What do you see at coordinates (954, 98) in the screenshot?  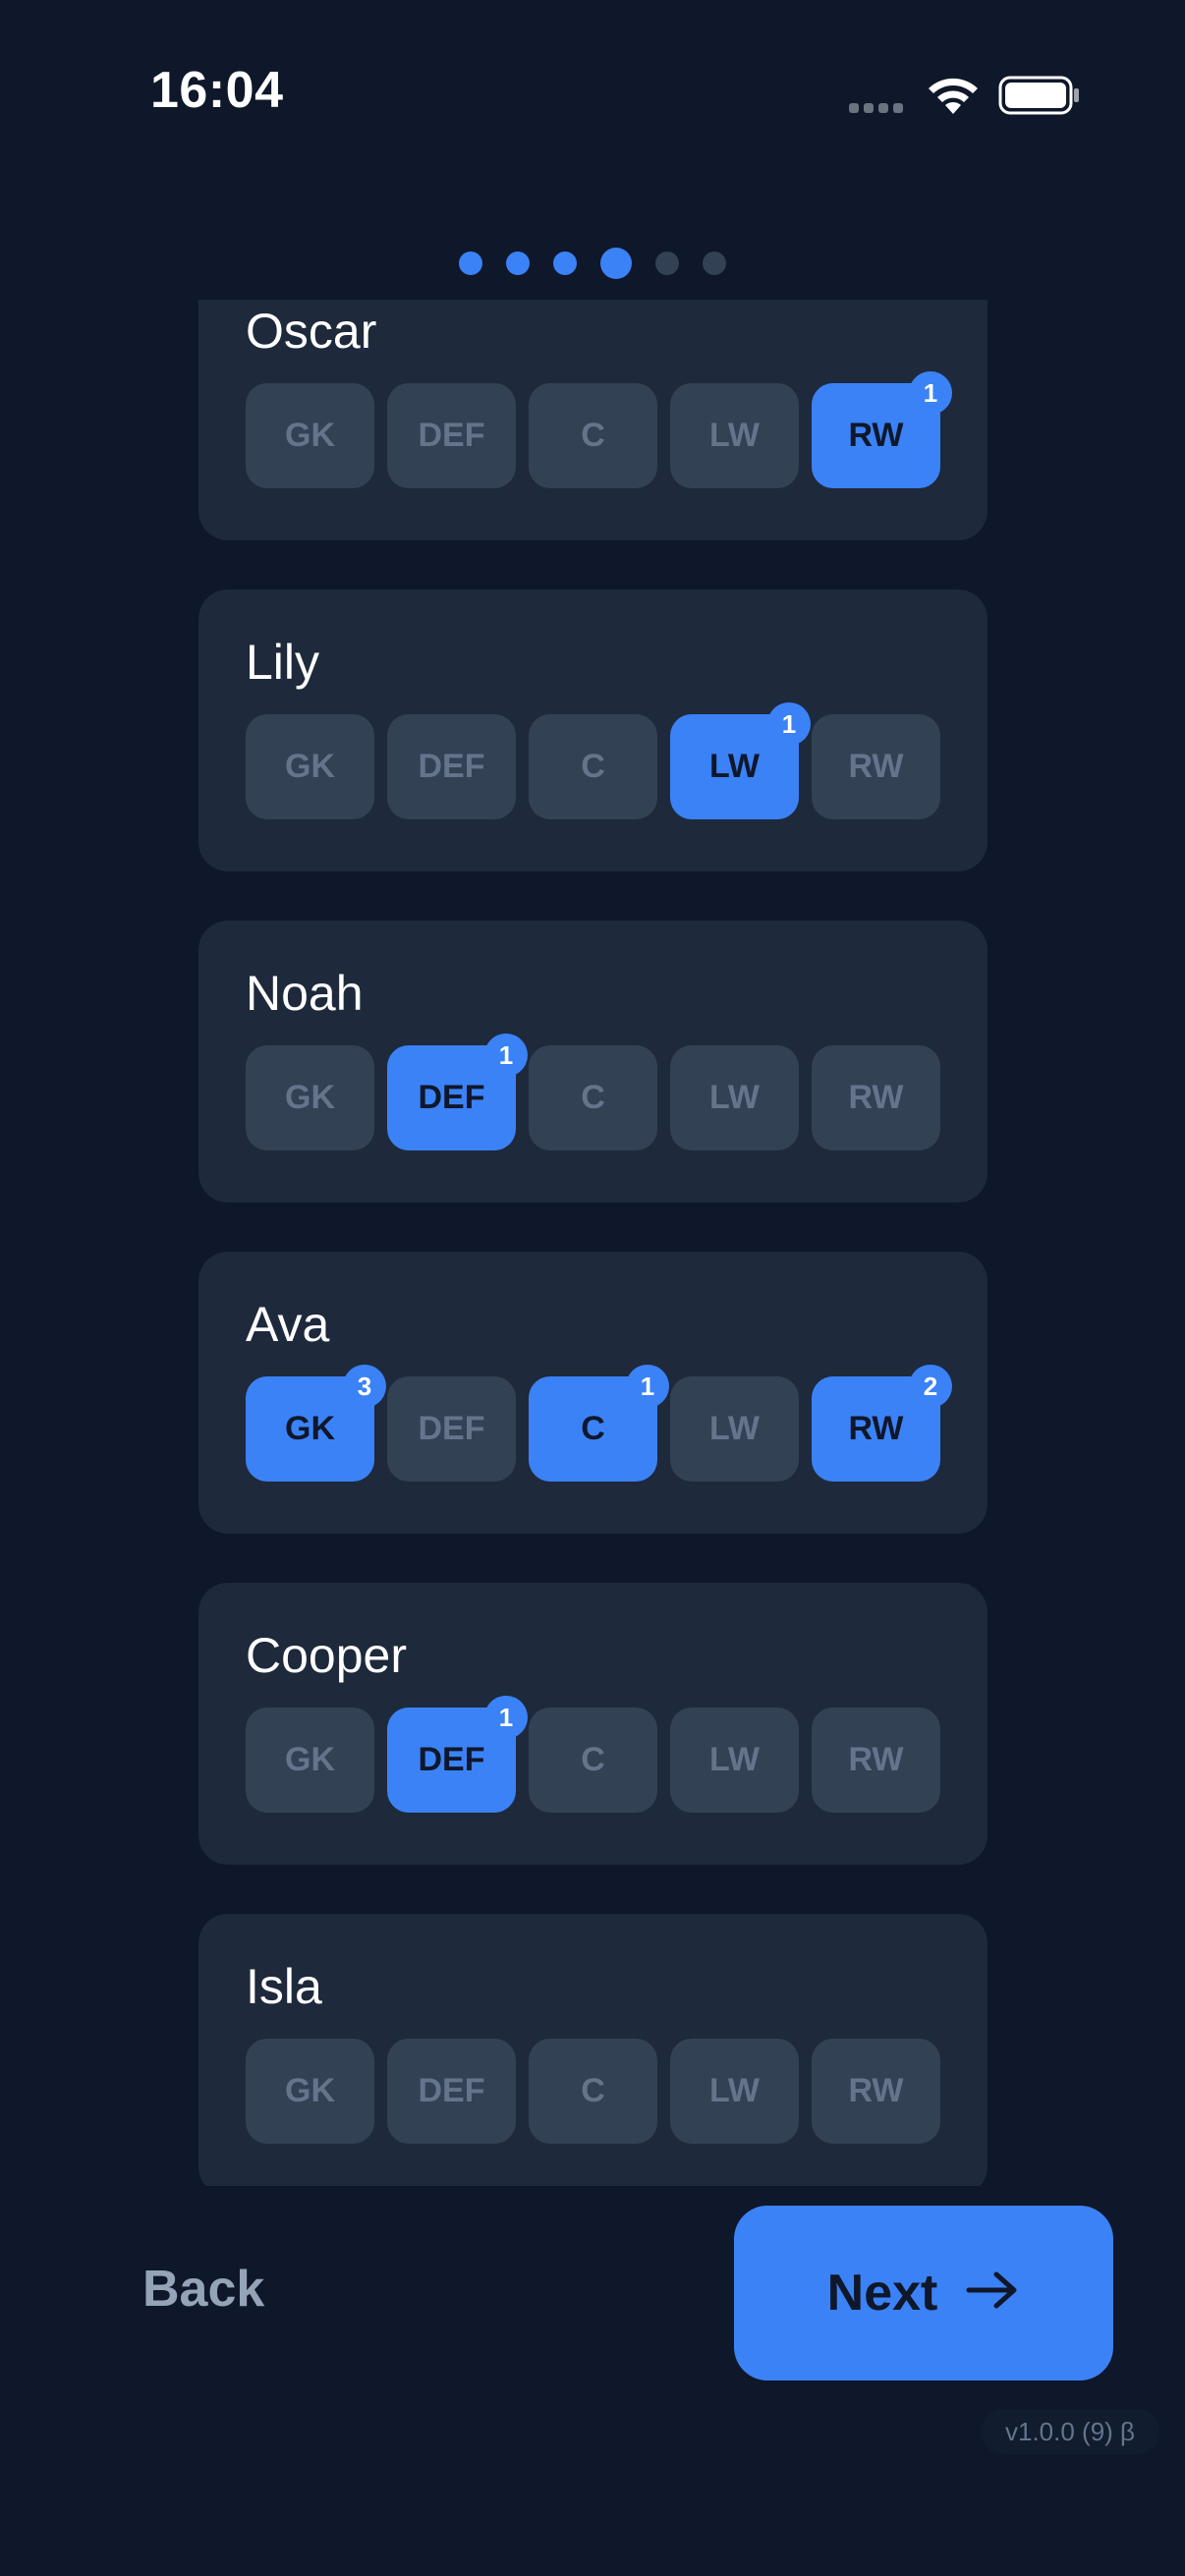 I see `wifi-icon` at bounding box center [954, 98].